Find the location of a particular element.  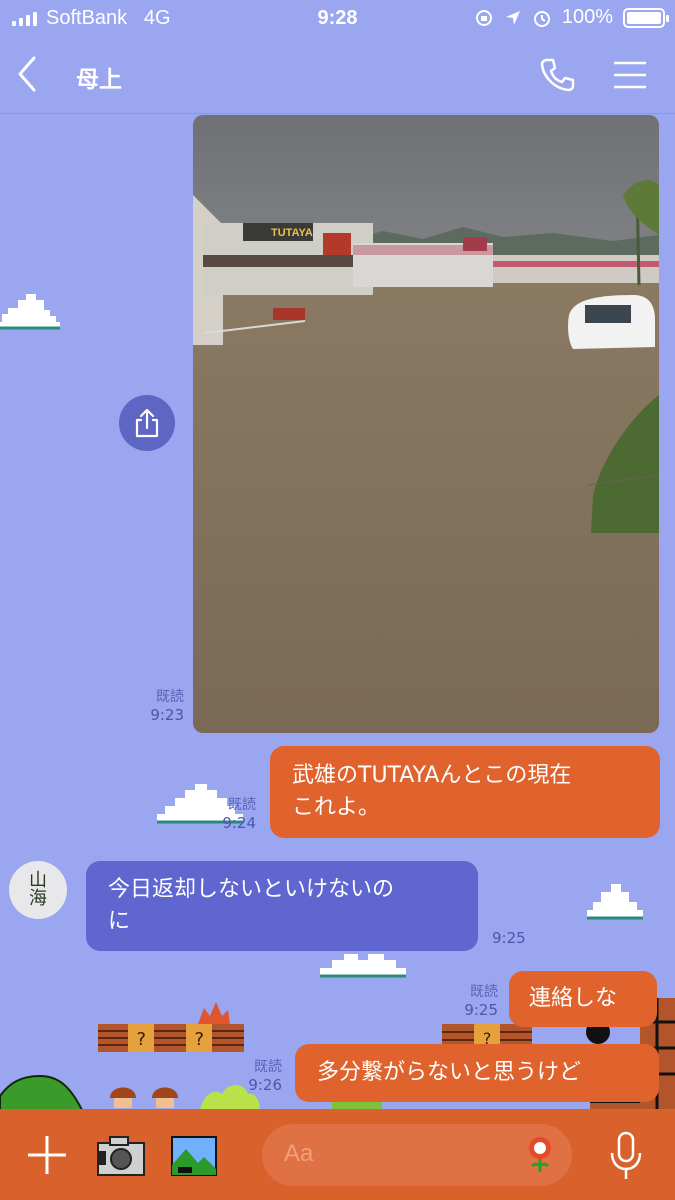

avatar: 山 海 is located at coordinates (38, 890).